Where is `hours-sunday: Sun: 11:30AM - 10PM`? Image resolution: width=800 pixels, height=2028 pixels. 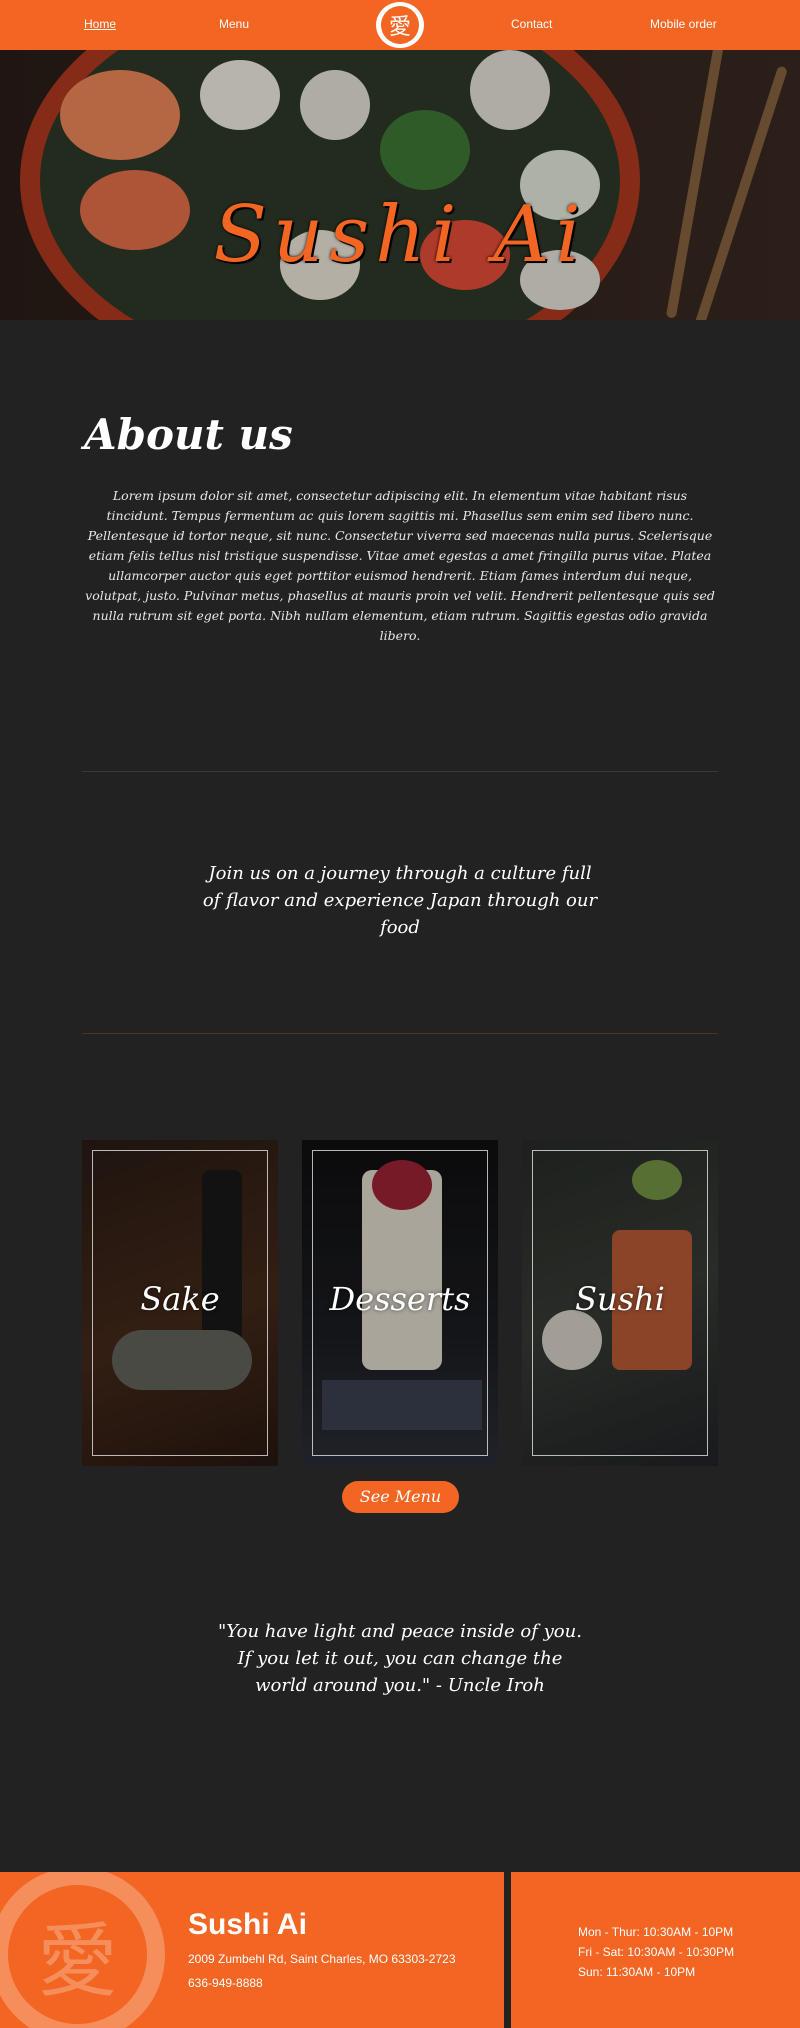 hours-sunday: Sun: 11:30AM - 10PM is located at coordinates (637, 1972).